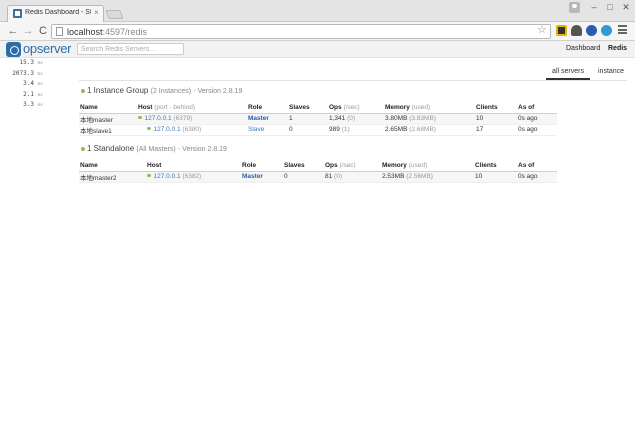 The width and height of the screenshot is (635, 441). Describe the element at coordinates (421, 107) in the screenshot. I see `col-memory-sub: (used)` at that location.